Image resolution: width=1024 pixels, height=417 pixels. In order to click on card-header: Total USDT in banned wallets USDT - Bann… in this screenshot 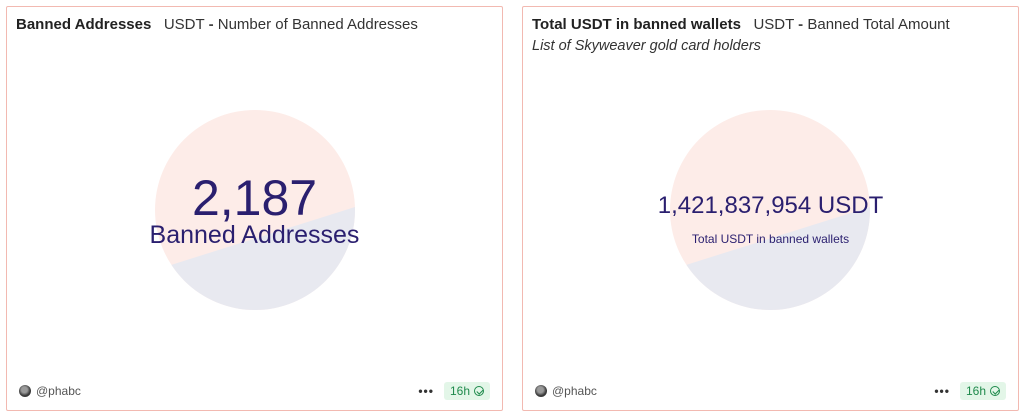, I will do `click(770, 24)`.